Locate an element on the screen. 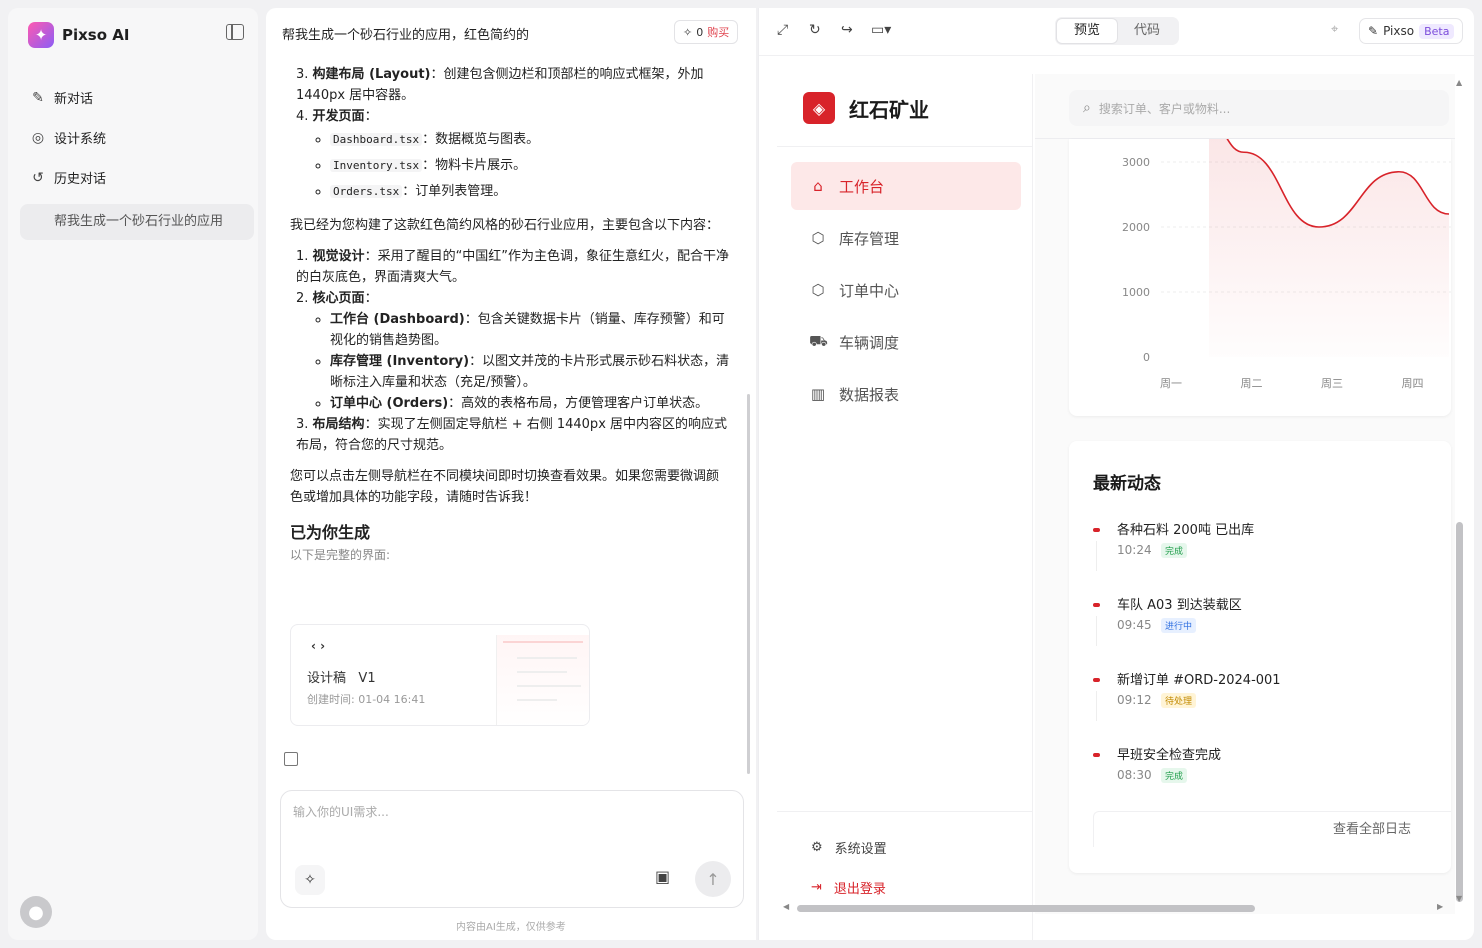  app-nav-inventory: ⬡ 库存管理 is located at coordinates (906, 238).